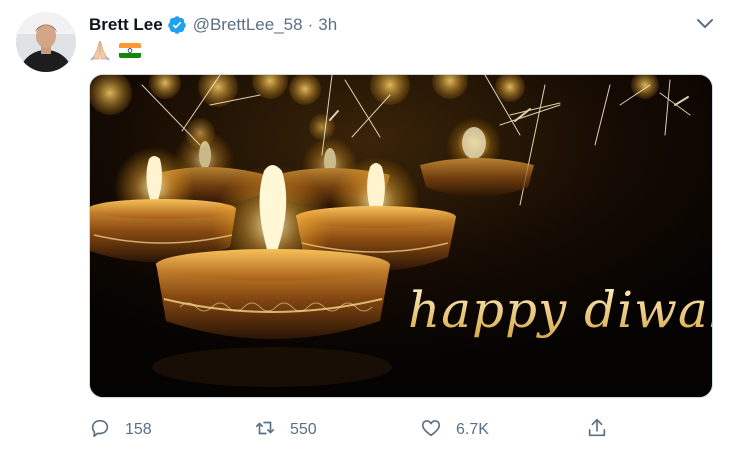  What do you see at coordinates (100, 50) in the screenshot?
I see `folded-hands-emoji-icon` at bounding box center [100, 50].